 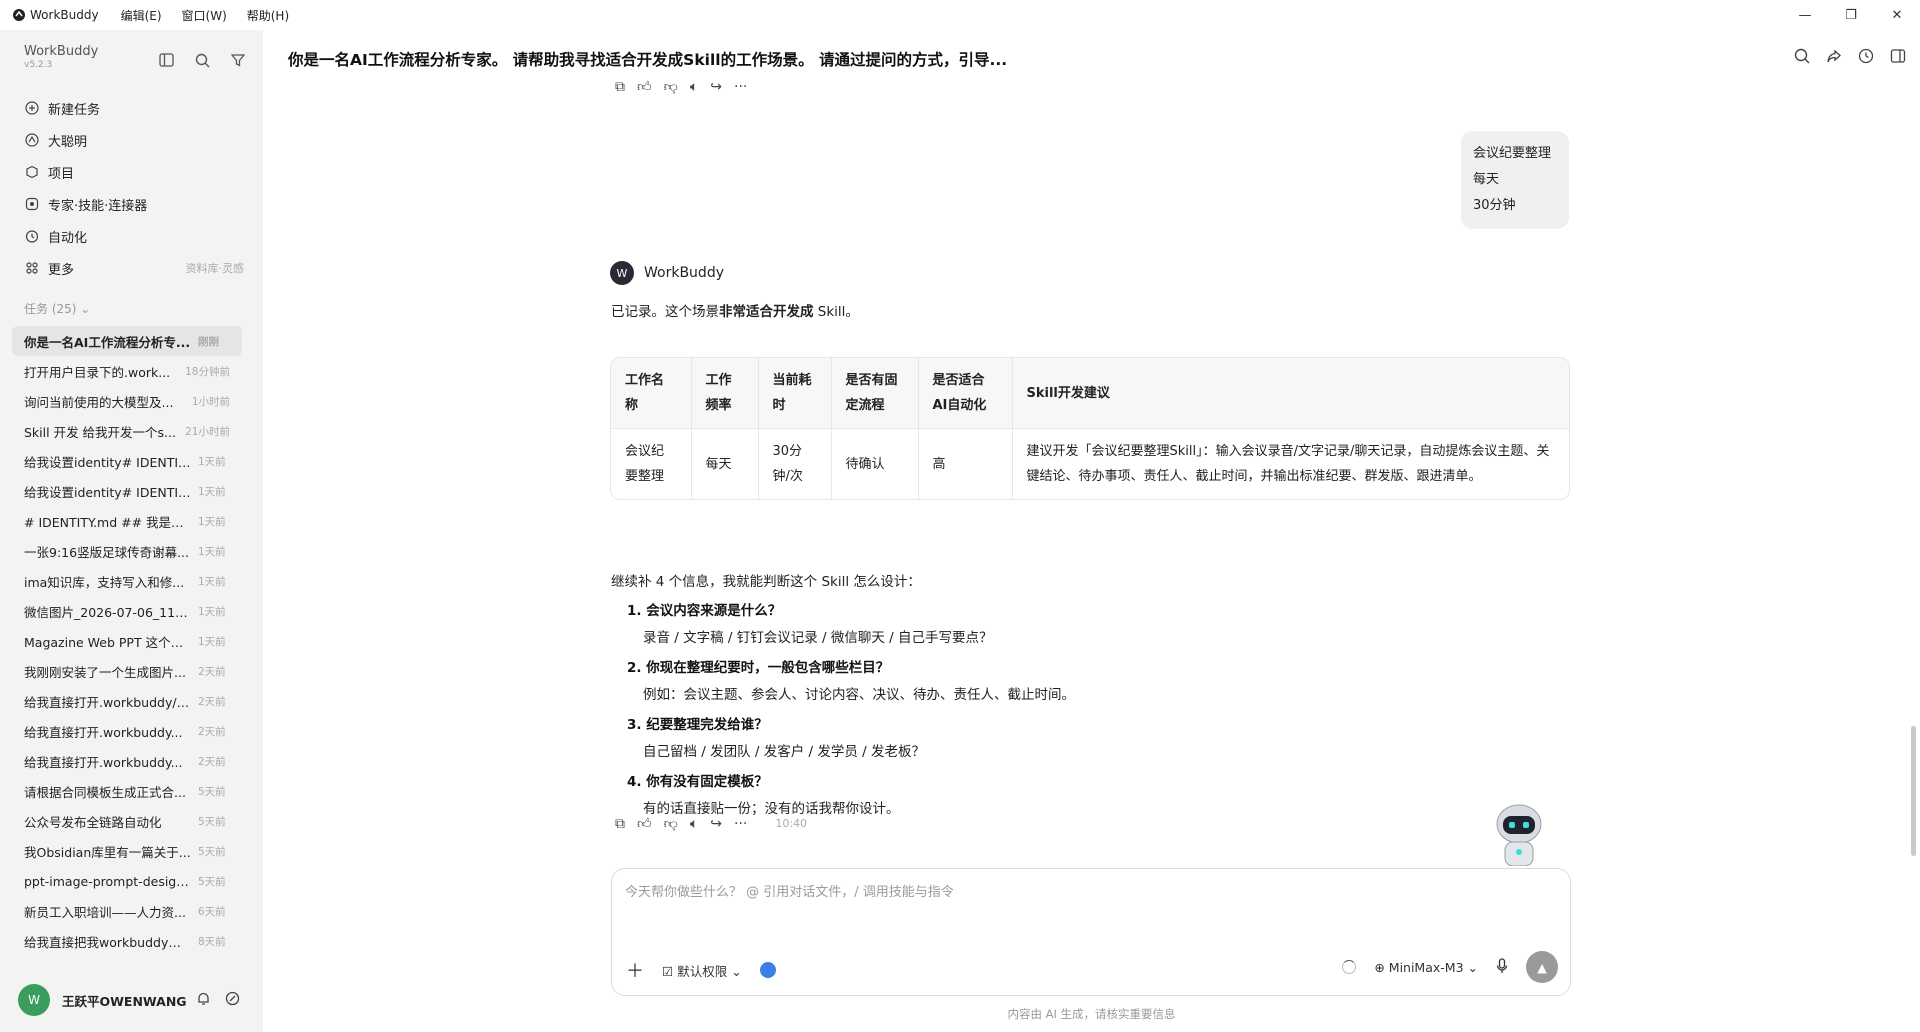 What do you see at coordinates (127, 551) in the screenshot?
I see `task-item: 一张9:16竖版足球传奇谢幕... 1天前` at bounding box center [127, 551].